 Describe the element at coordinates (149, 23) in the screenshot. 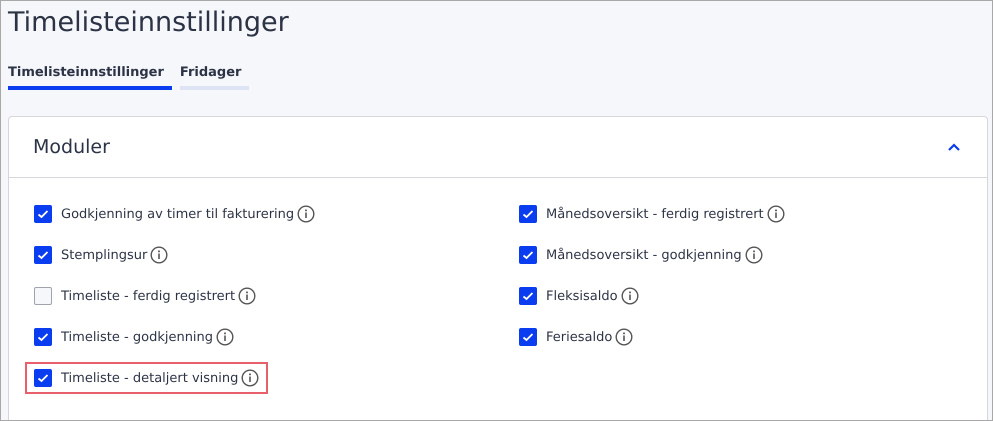

I see `page-title: Timelisteinnstillinger` at that location.